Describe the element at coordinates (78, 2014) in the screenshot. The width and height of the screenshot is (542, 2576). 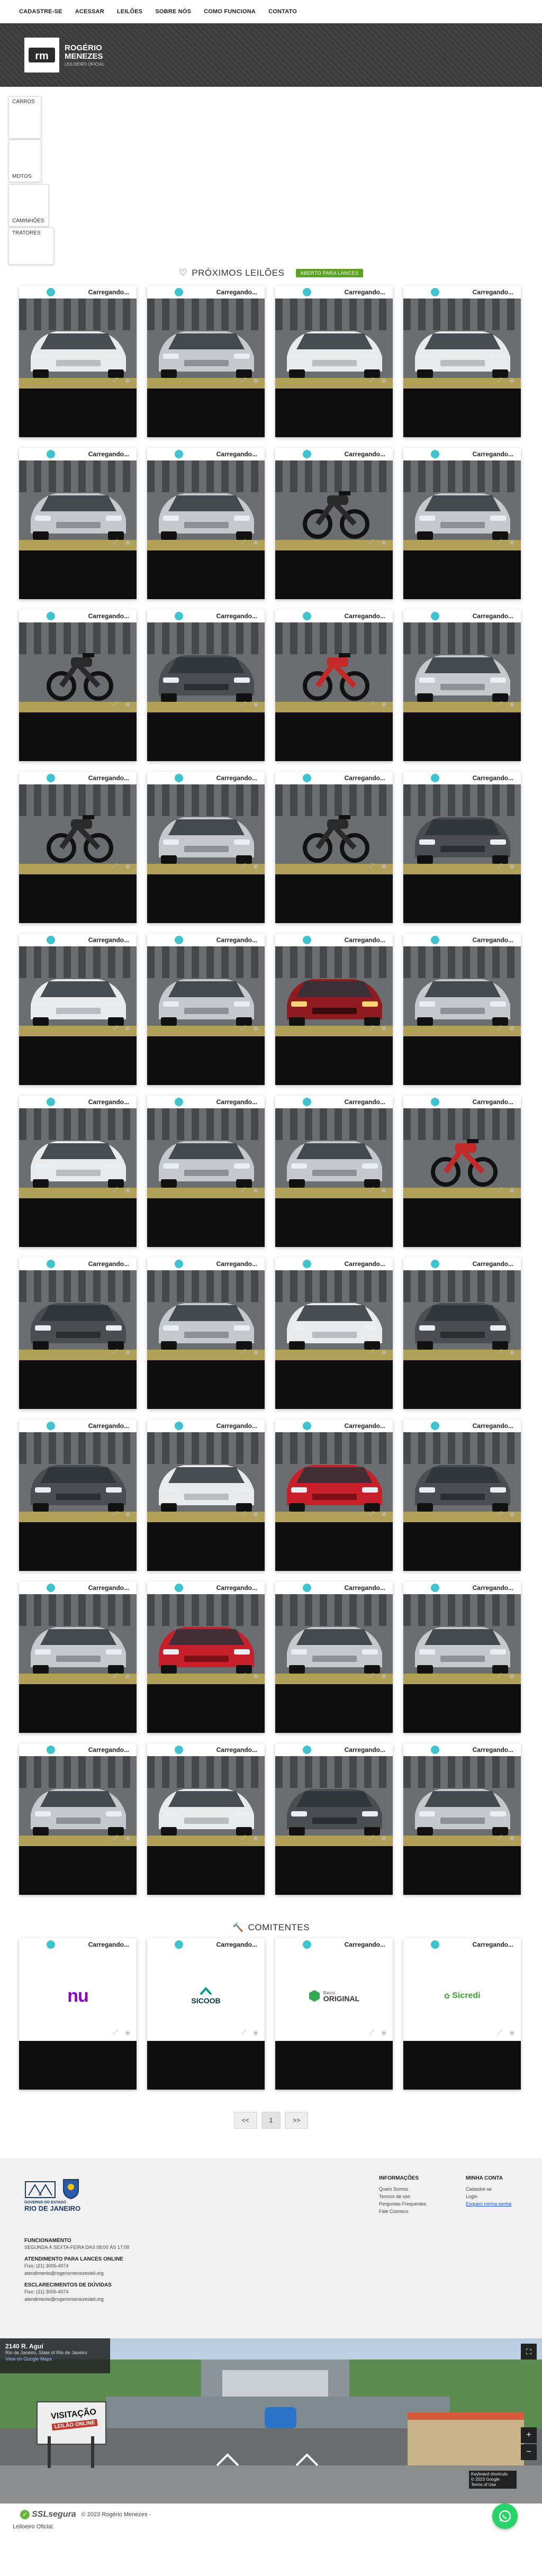
I see `consignor-card-nubank: Carregando... nu ⤢ ◉` at that location.